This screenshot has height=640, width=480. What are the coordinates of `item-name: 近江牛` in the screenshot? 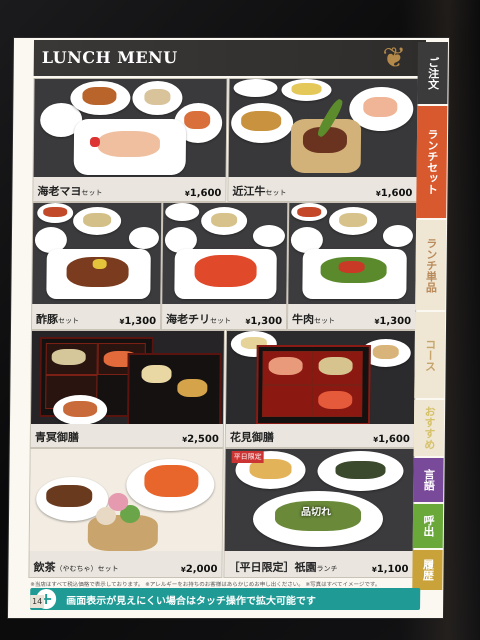 It's located at (249, 191).